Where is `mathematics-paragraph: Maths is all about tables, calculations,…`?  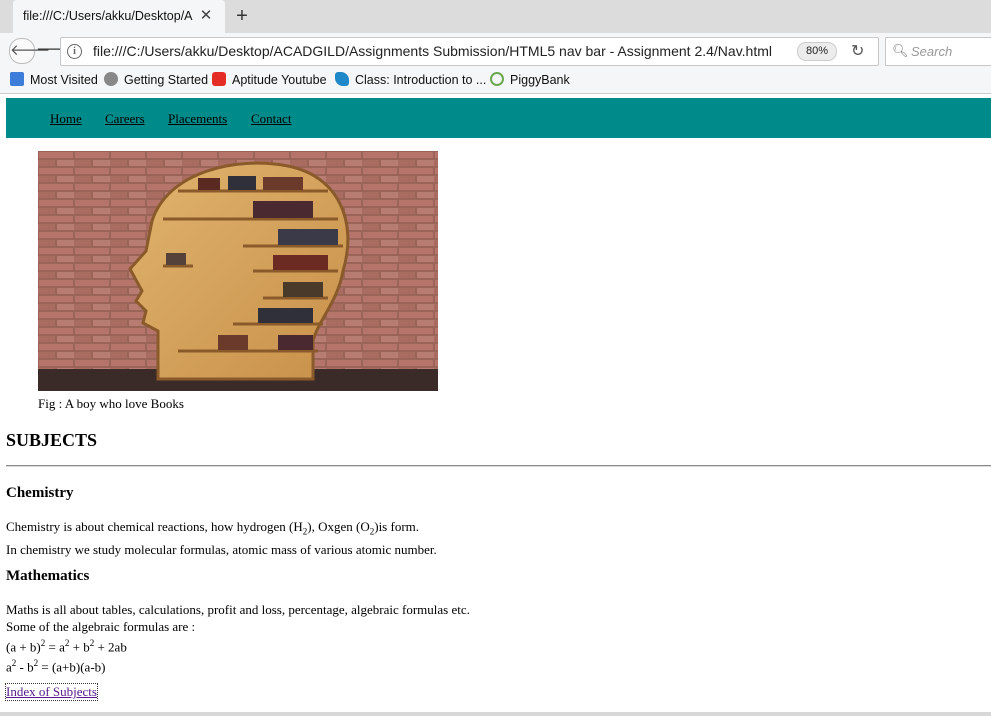
mathematics-paragraph: Maths is all about tables, calculations,… is located at coordinates (238, 638).